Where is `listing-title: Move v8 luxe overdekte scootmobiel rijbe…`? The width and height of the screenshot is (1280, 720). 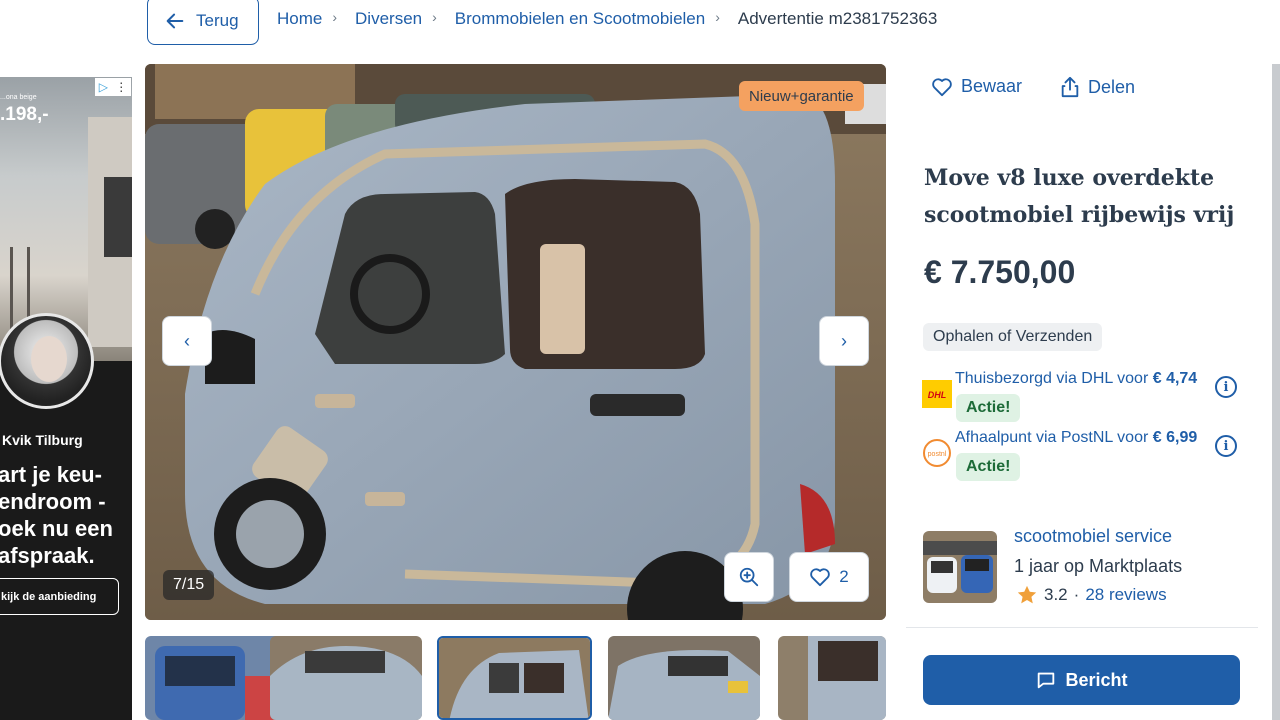
listing-title: Move v8 luxe overdekte scootmobiel rijbe… is located at coordinates (1079, 196).